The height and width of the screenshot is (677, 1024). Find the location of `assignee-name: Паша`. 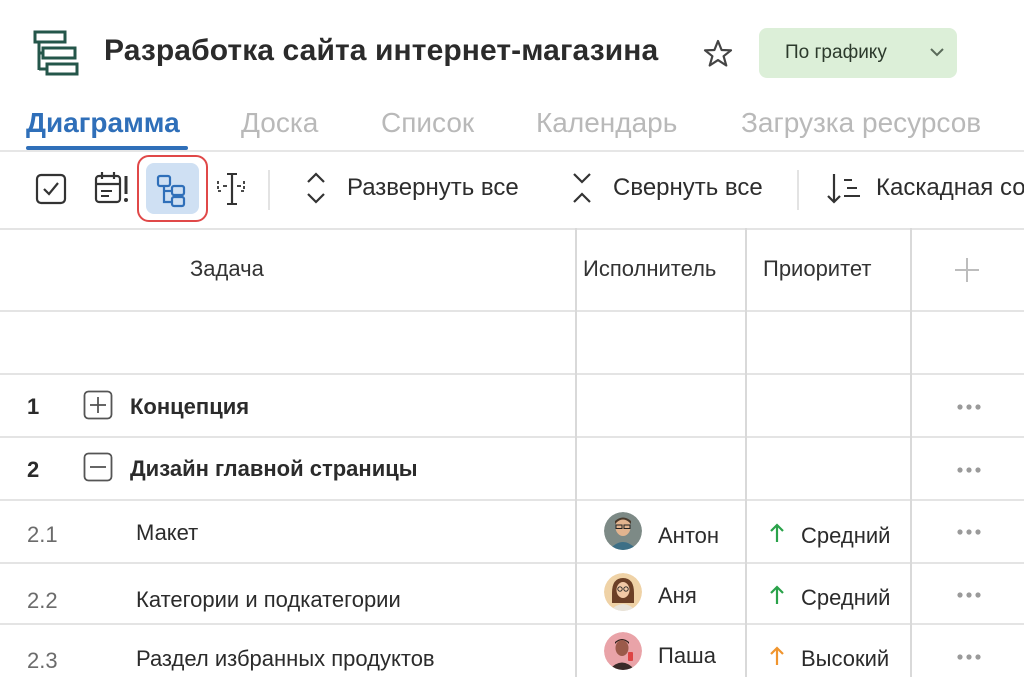

assignee-name: Паша is located at coordinates (687, 655).